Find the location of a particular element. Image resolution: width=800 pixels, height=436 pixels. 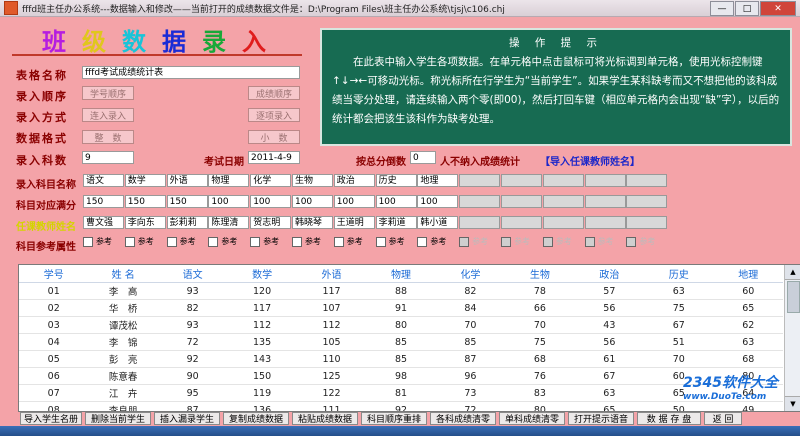

import-teacher-link: 【导入任课教师姓名】 is located at coordinates (590, 160).